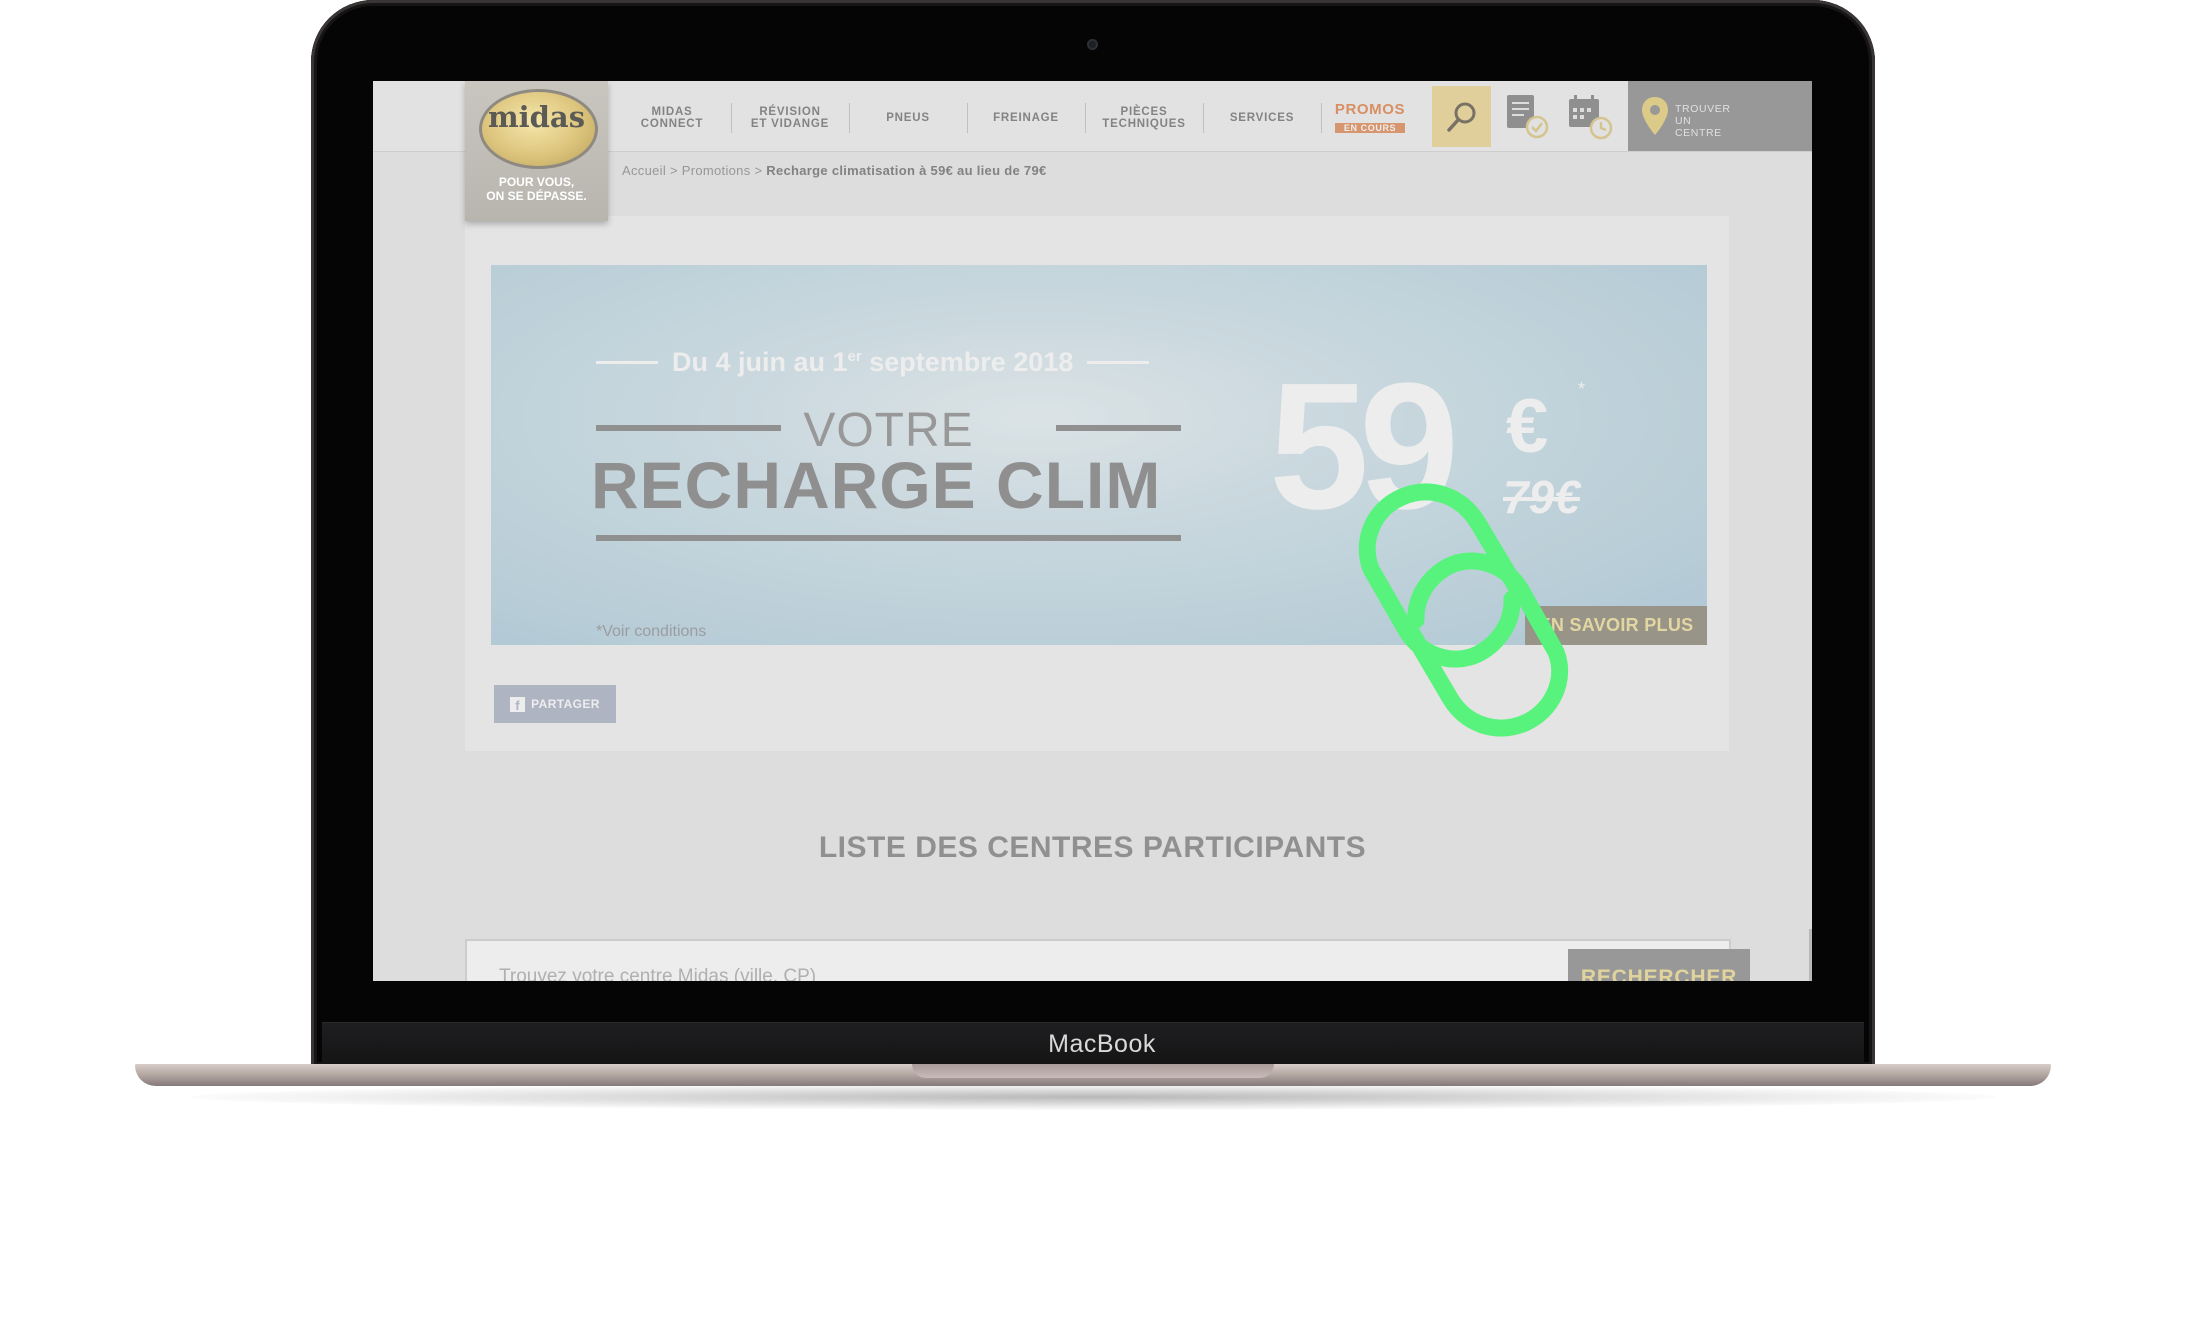  What do you see at coordinates (1528, 117) in the screenshot?
I see `quote-checklist-icon` at bounding box center [1528, 117].